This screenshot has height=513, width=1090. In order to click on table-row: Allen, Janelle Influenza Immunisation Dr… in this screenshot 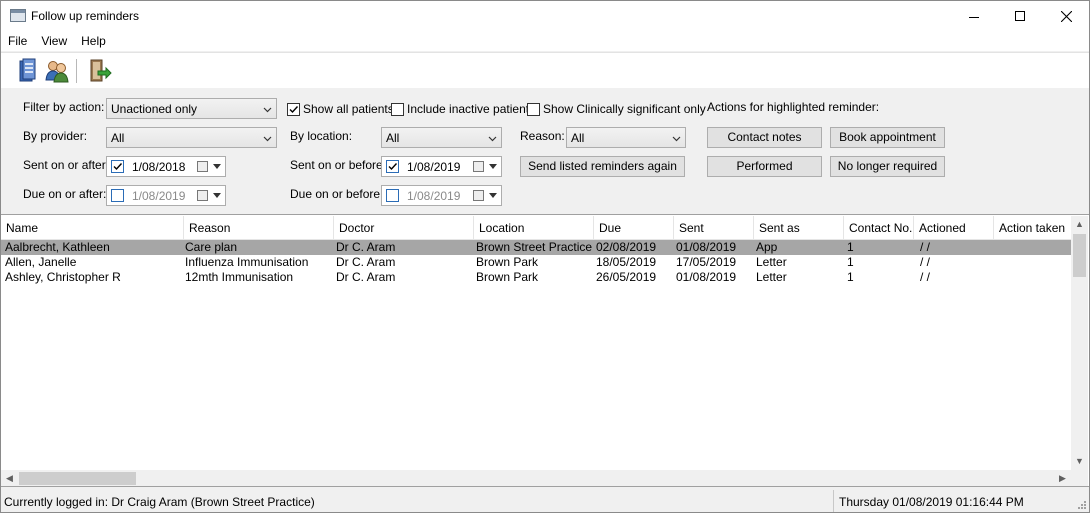, I will do `click(536, 262)`.